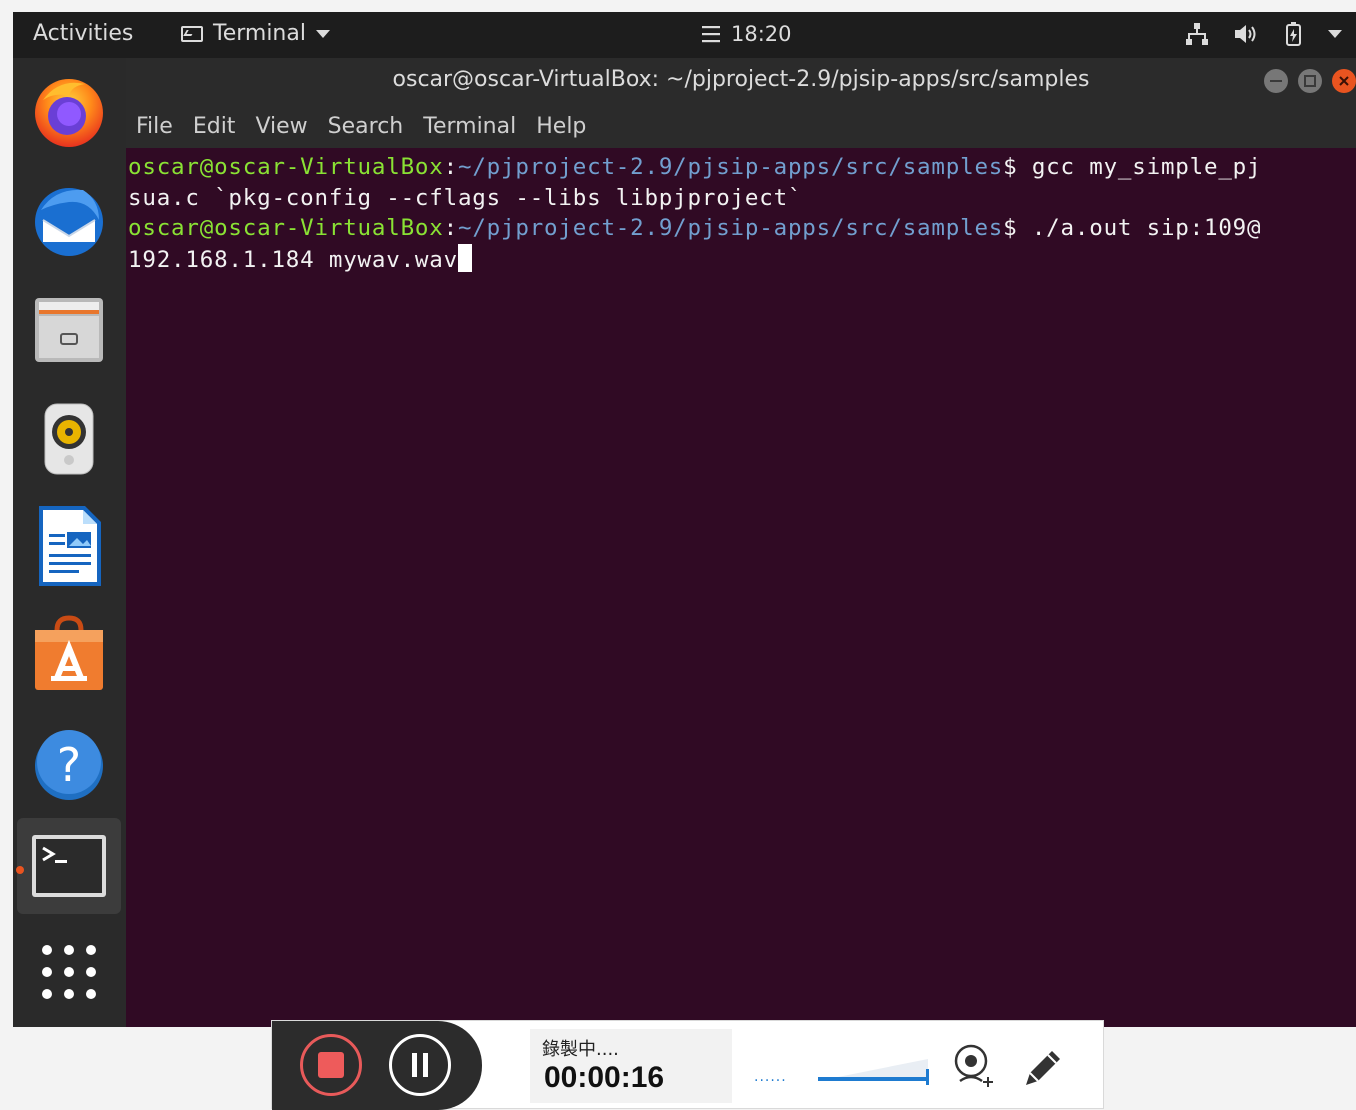  Describe the element at coordinates (293, 259) in the screenshot. I see `command-continuation: 192.168.1.184 mywav.wav` at that location.